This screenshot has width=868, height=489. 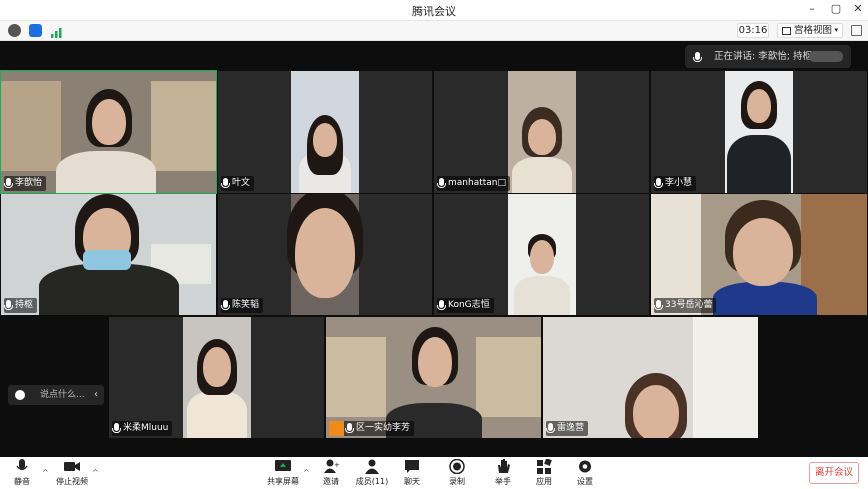 What do you see at coordinates (108, 132) in the screenshot?
I see `video-tile: 李歆怡` at bounding box center [108, 132].